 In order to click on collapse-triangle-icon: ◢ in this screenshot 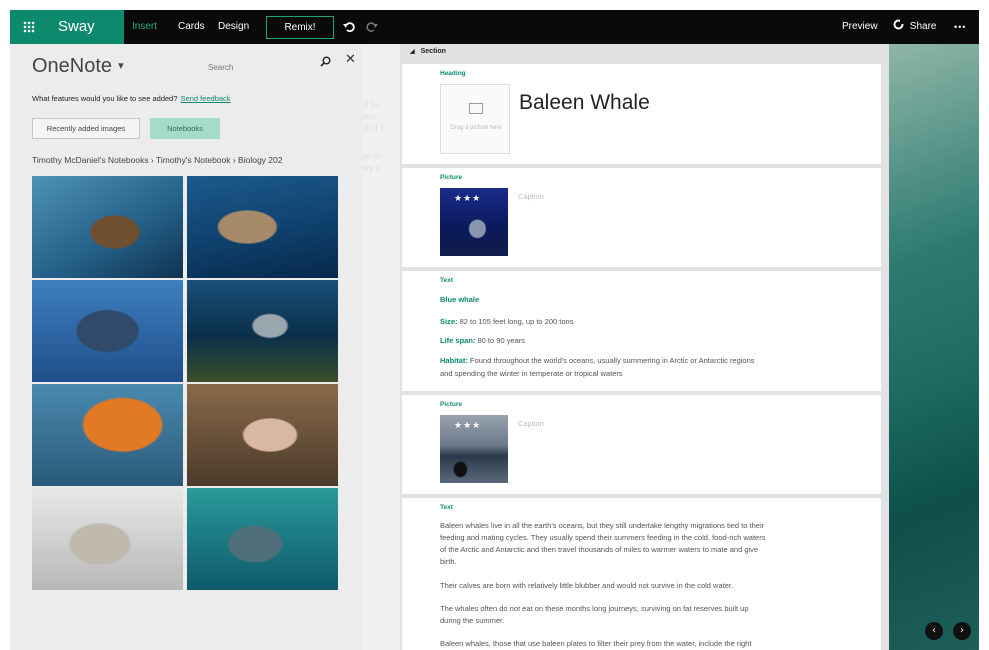, I will do `click(412, 52)`.